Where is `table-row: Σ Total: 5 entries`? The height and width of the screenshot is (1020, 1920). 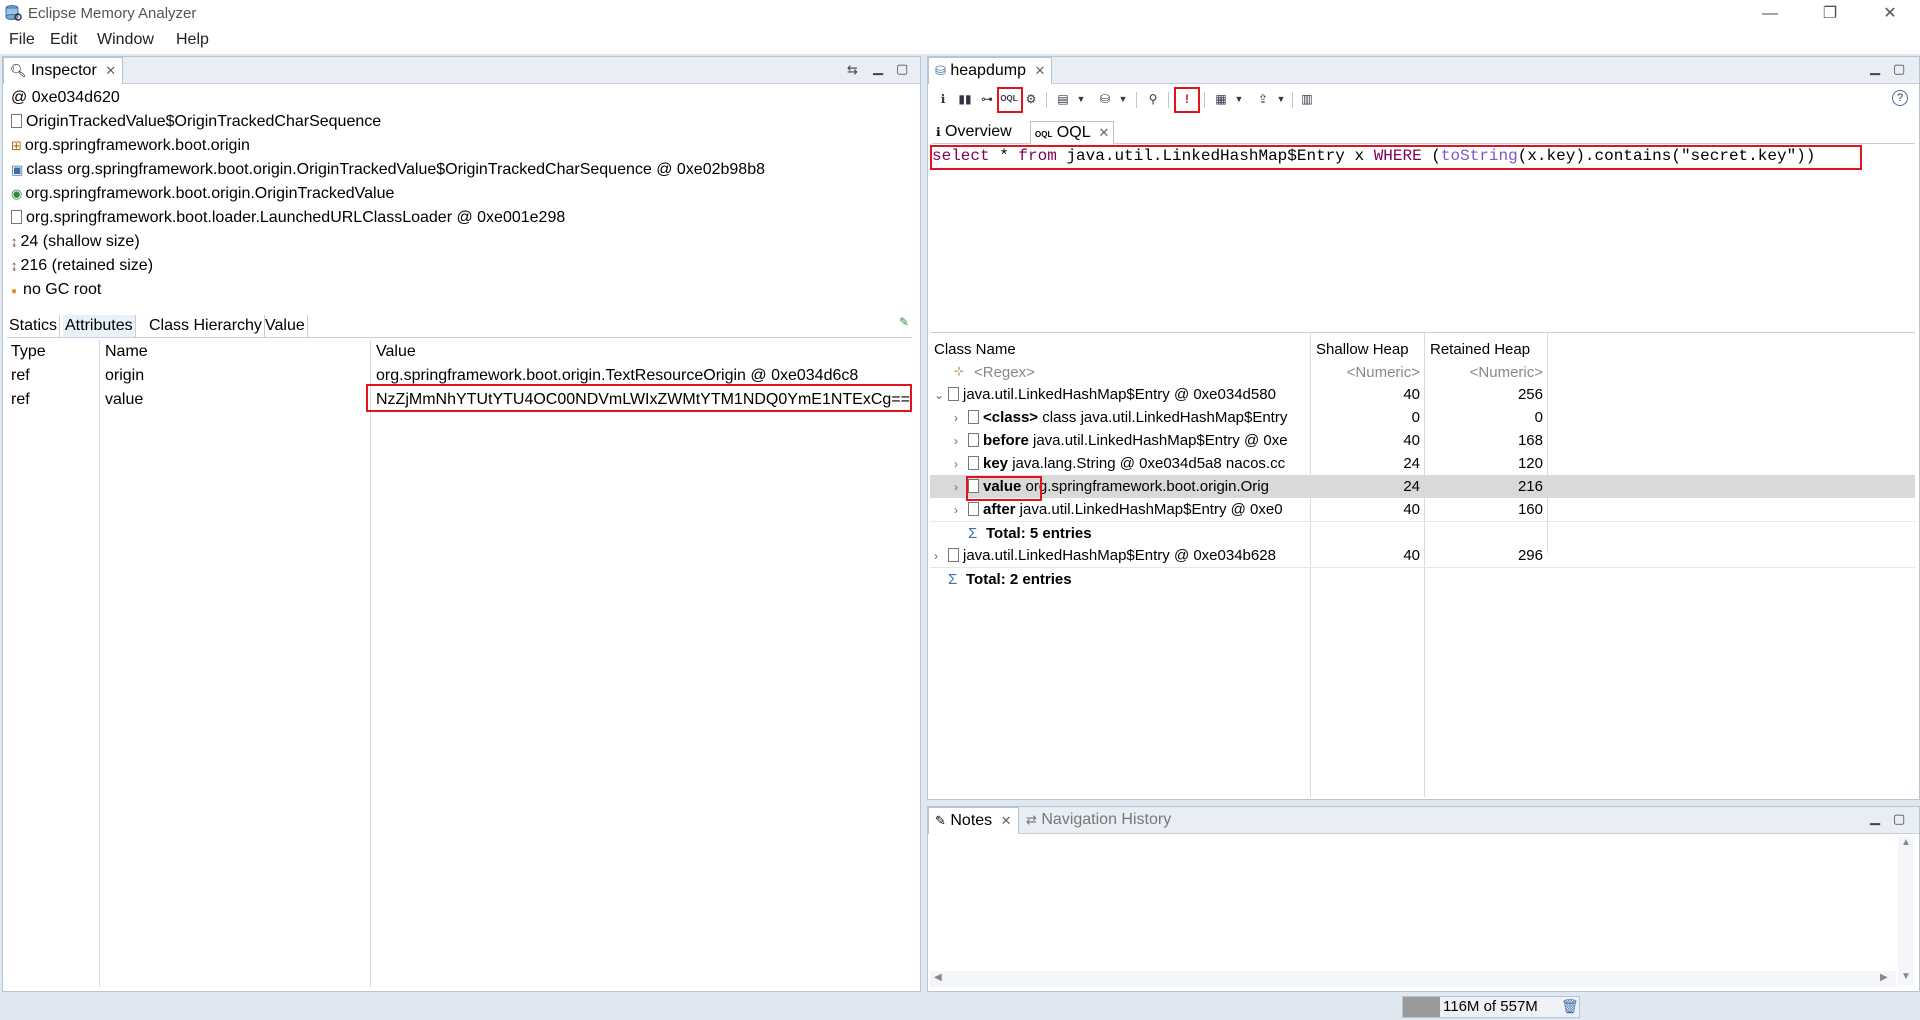
table-row: Σ Total: 5 entries is located at coordinates (1422, 533).